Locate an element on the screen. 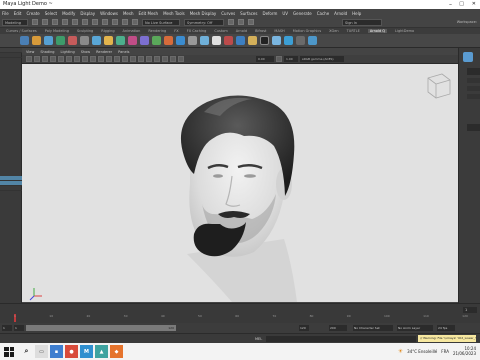 Image resolution: width=480 pixels, height=360 pixels. windows-start-icon is located at coordinates (9, 351).